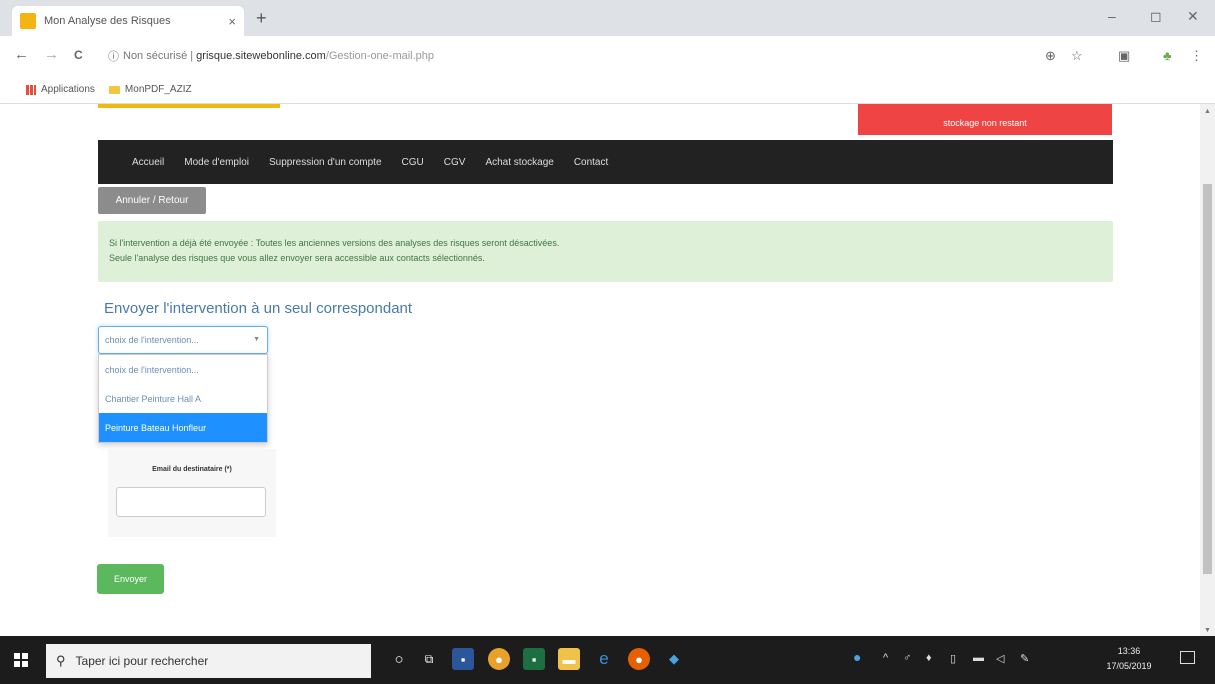  I want to click on email-field, so click(191, 502).